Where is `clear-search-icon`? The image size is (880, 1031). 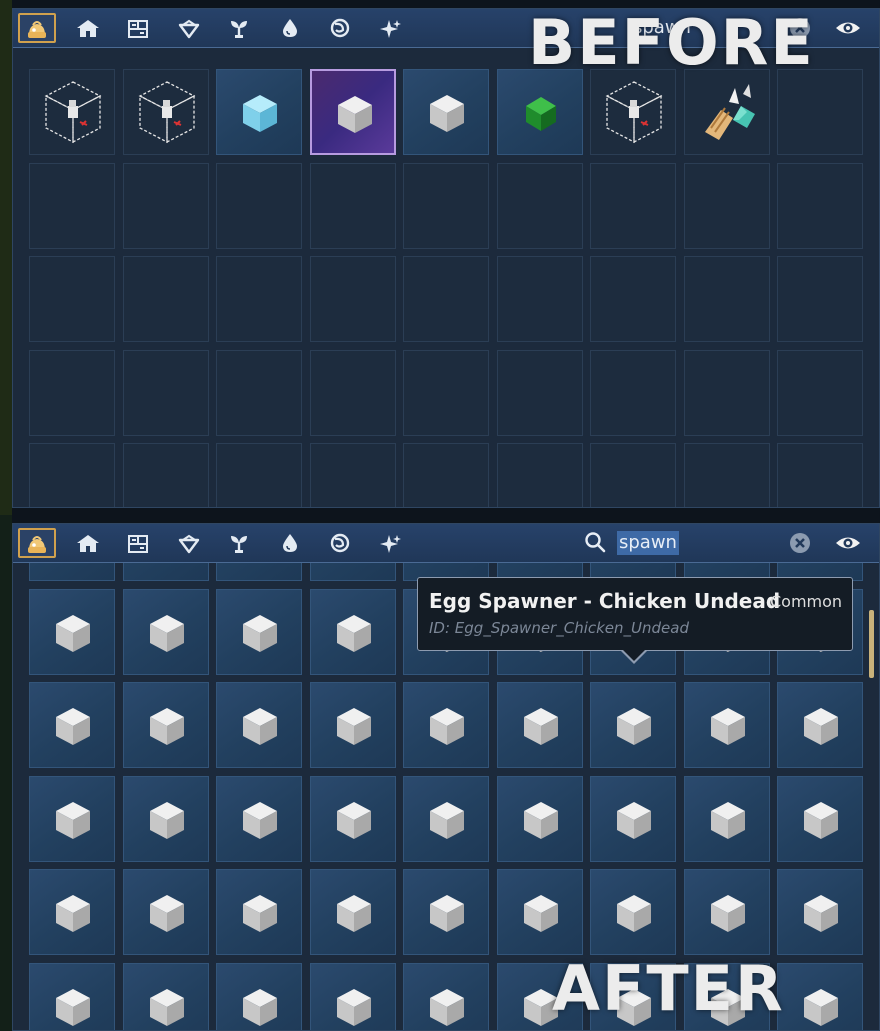
clear-search-icon is located at coordinates (800, 543).